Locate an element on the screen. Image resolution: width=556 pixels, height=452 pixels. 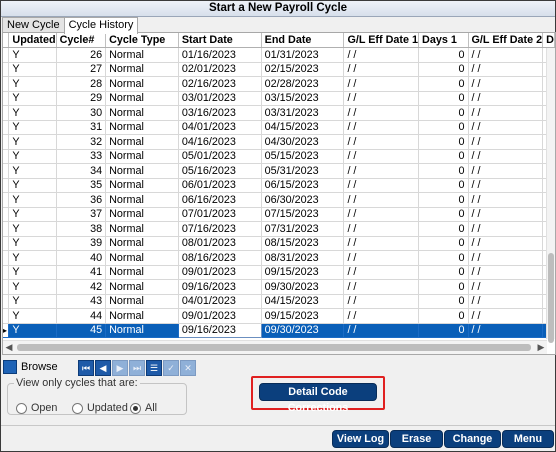
cell-start-date: 02/16/2023 is located at coordinates (220, 84).